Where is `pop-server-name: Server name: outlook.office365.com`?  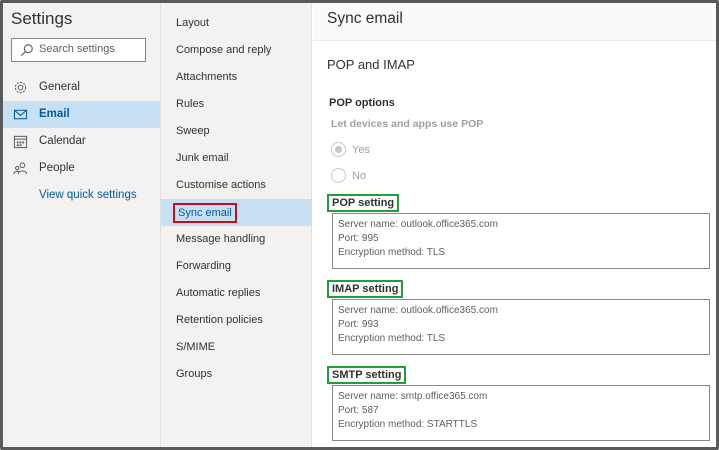 pop-server-name: Server name: outlook.office365.com is located at coordinates (418, 224).